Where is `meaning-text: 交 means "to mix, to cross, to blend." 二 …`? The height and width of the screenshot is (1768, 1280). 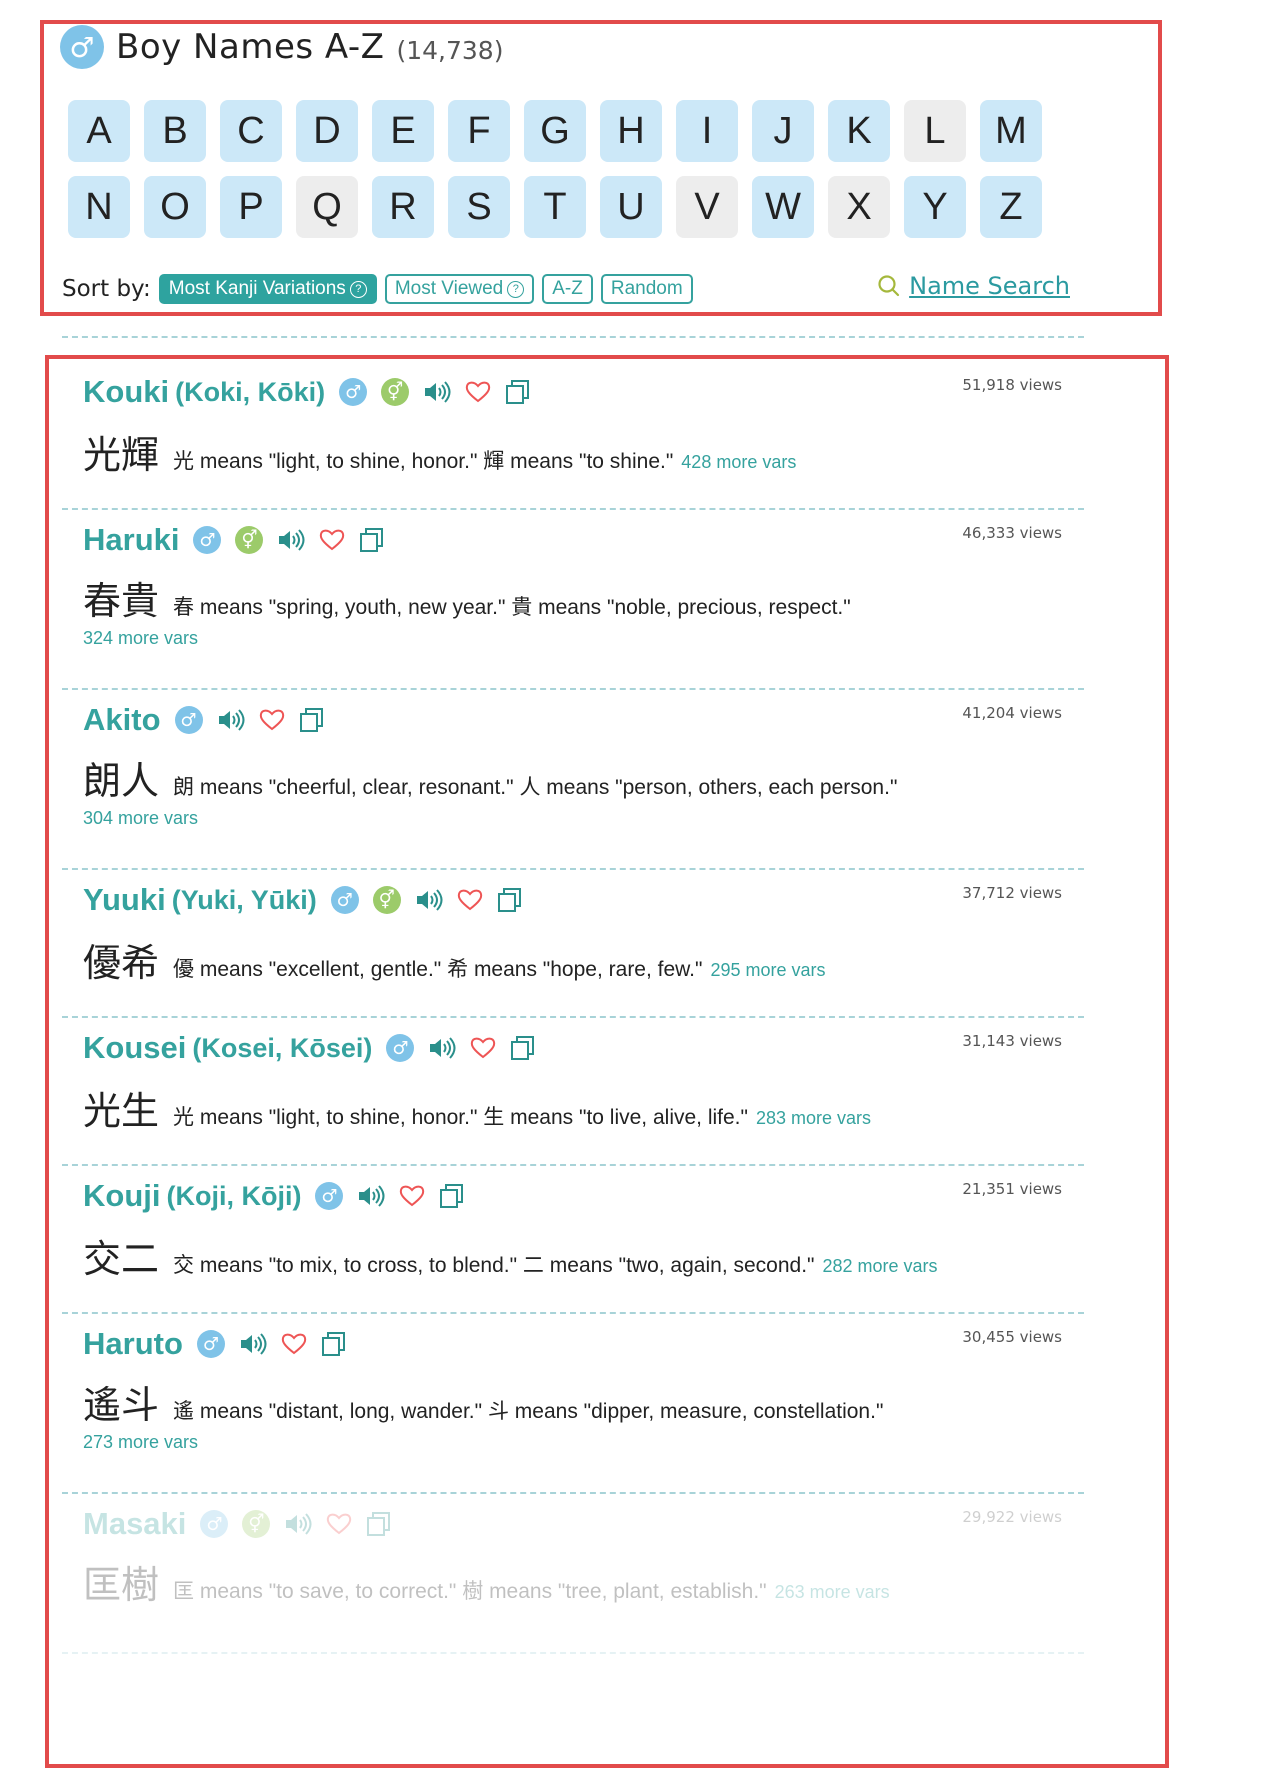
meaning-text: 交 means "to mix, to cross, to blend." 二 … is located at coordinates (493, 1264).